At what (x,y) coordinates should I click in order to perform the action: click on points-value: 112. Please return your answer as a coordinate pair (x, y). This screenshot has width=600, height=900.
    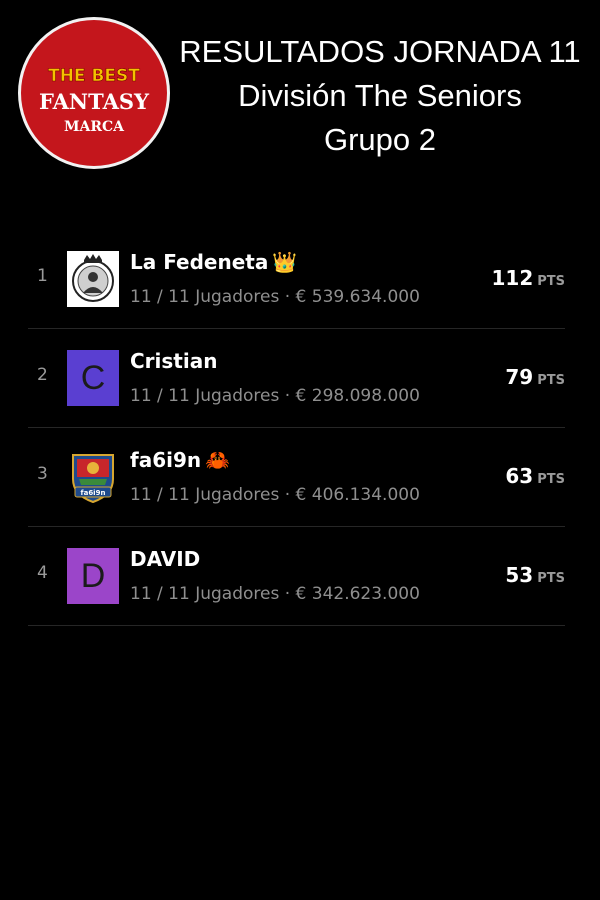
    Looking at the image, I should click on (512, 278).